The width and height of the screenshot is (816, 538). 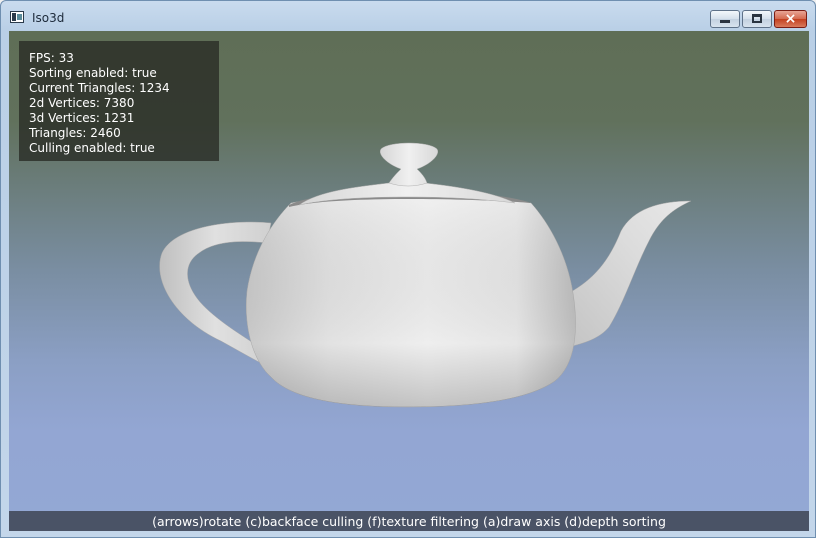 I want to click on window-title: Iso3d, so click(x=48, y=18).